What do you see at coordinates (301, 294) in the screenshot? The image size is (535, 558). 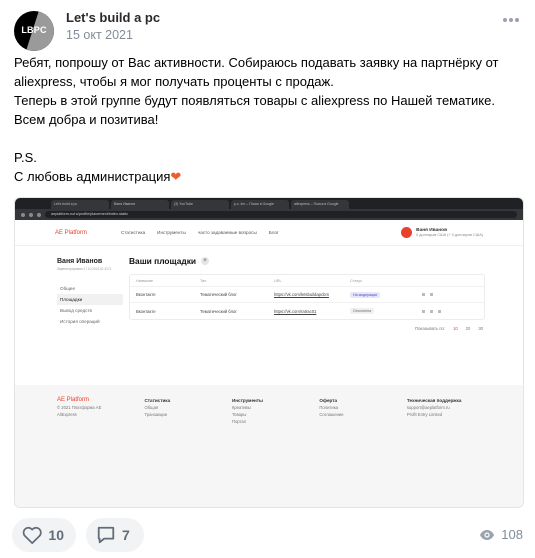 I see `cell-url: https://vk.com/letsbuildapcbm` at bounding box center [301, 294].